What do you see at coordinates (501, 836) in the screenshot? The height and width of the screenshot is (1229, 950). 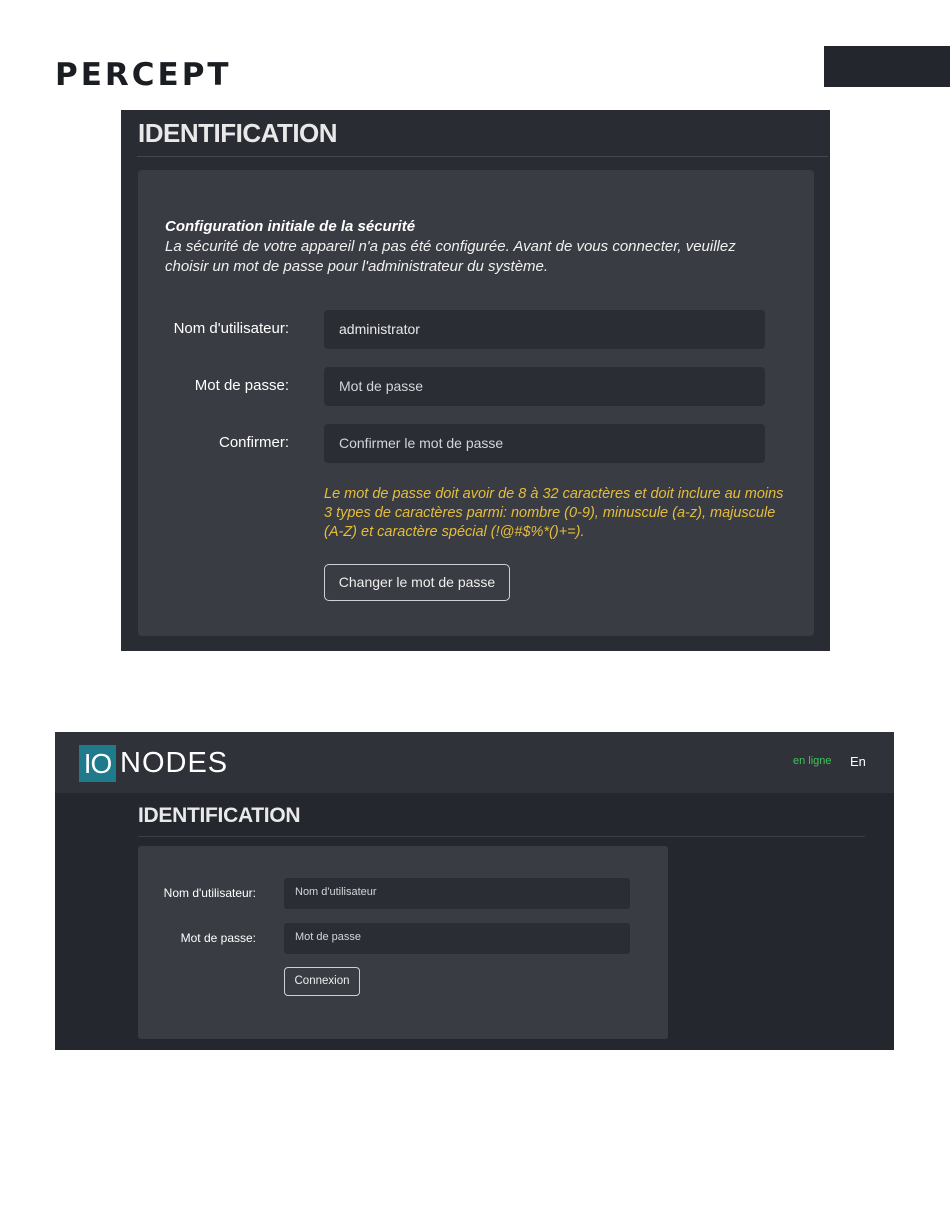 I see `login-title-divider` at bounding box center [501, 836].